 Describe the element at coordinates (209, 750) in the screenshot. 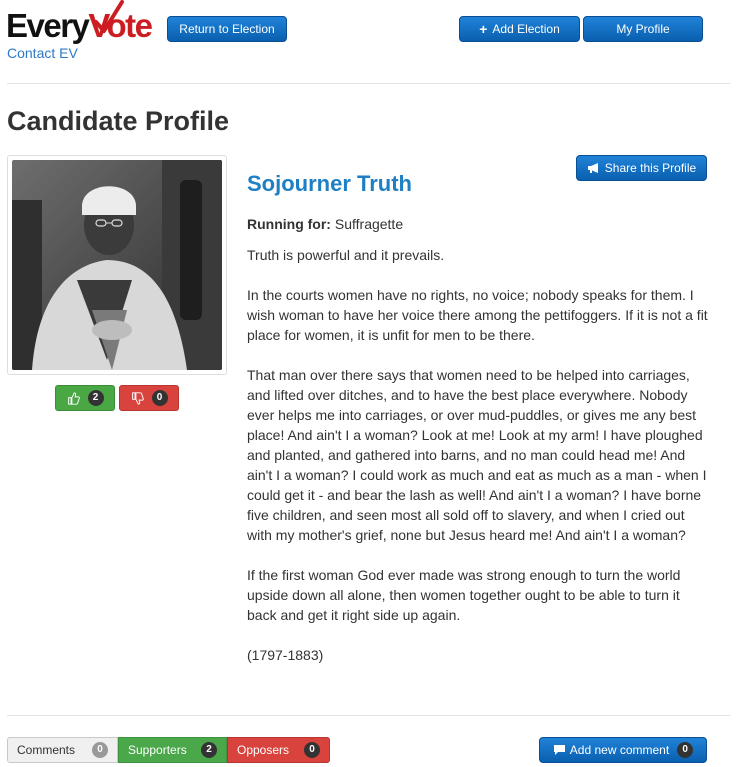

I see `supporters-count-badge: 2` at that location.